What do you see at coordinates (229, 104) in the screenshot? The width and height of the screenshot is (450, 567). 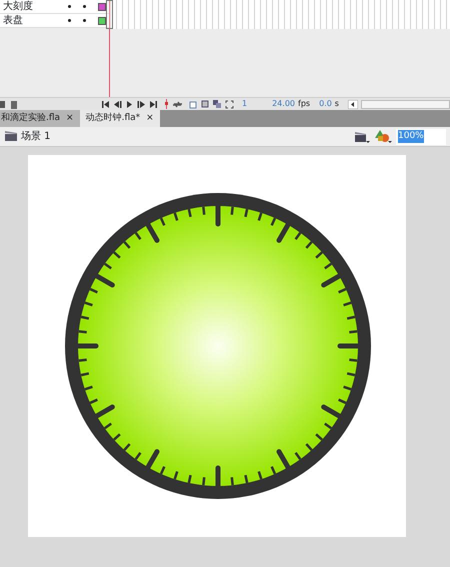 I see `markers-icon` at bounding box center [229, 104].